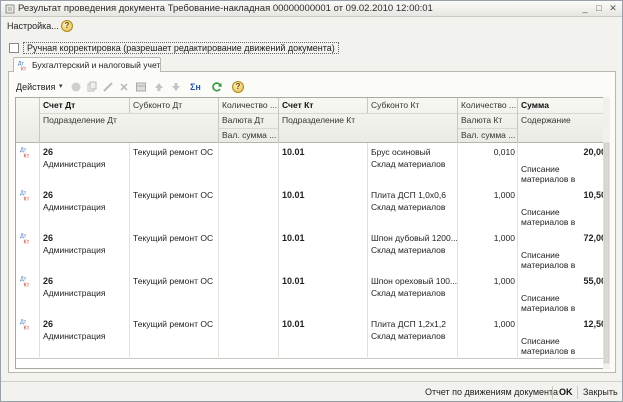  What do you see at coordinates (613, 8) in the screenshot?
I see `close-window-button: ✕` at bounding box center [613, 8].